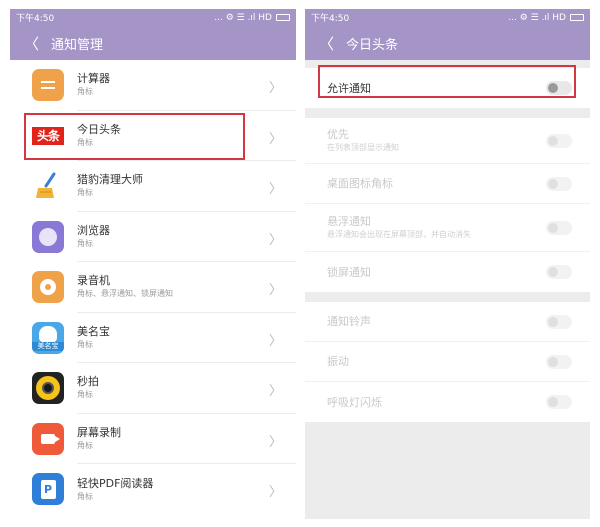 Image resolution: width=600 pixels, height=527 pixels. What do you see at coordinates (125, 294) in the screenshot?
I see `app-sub: 角标、悬浮通知、锁屏通知` at bounding box center [125, 294].